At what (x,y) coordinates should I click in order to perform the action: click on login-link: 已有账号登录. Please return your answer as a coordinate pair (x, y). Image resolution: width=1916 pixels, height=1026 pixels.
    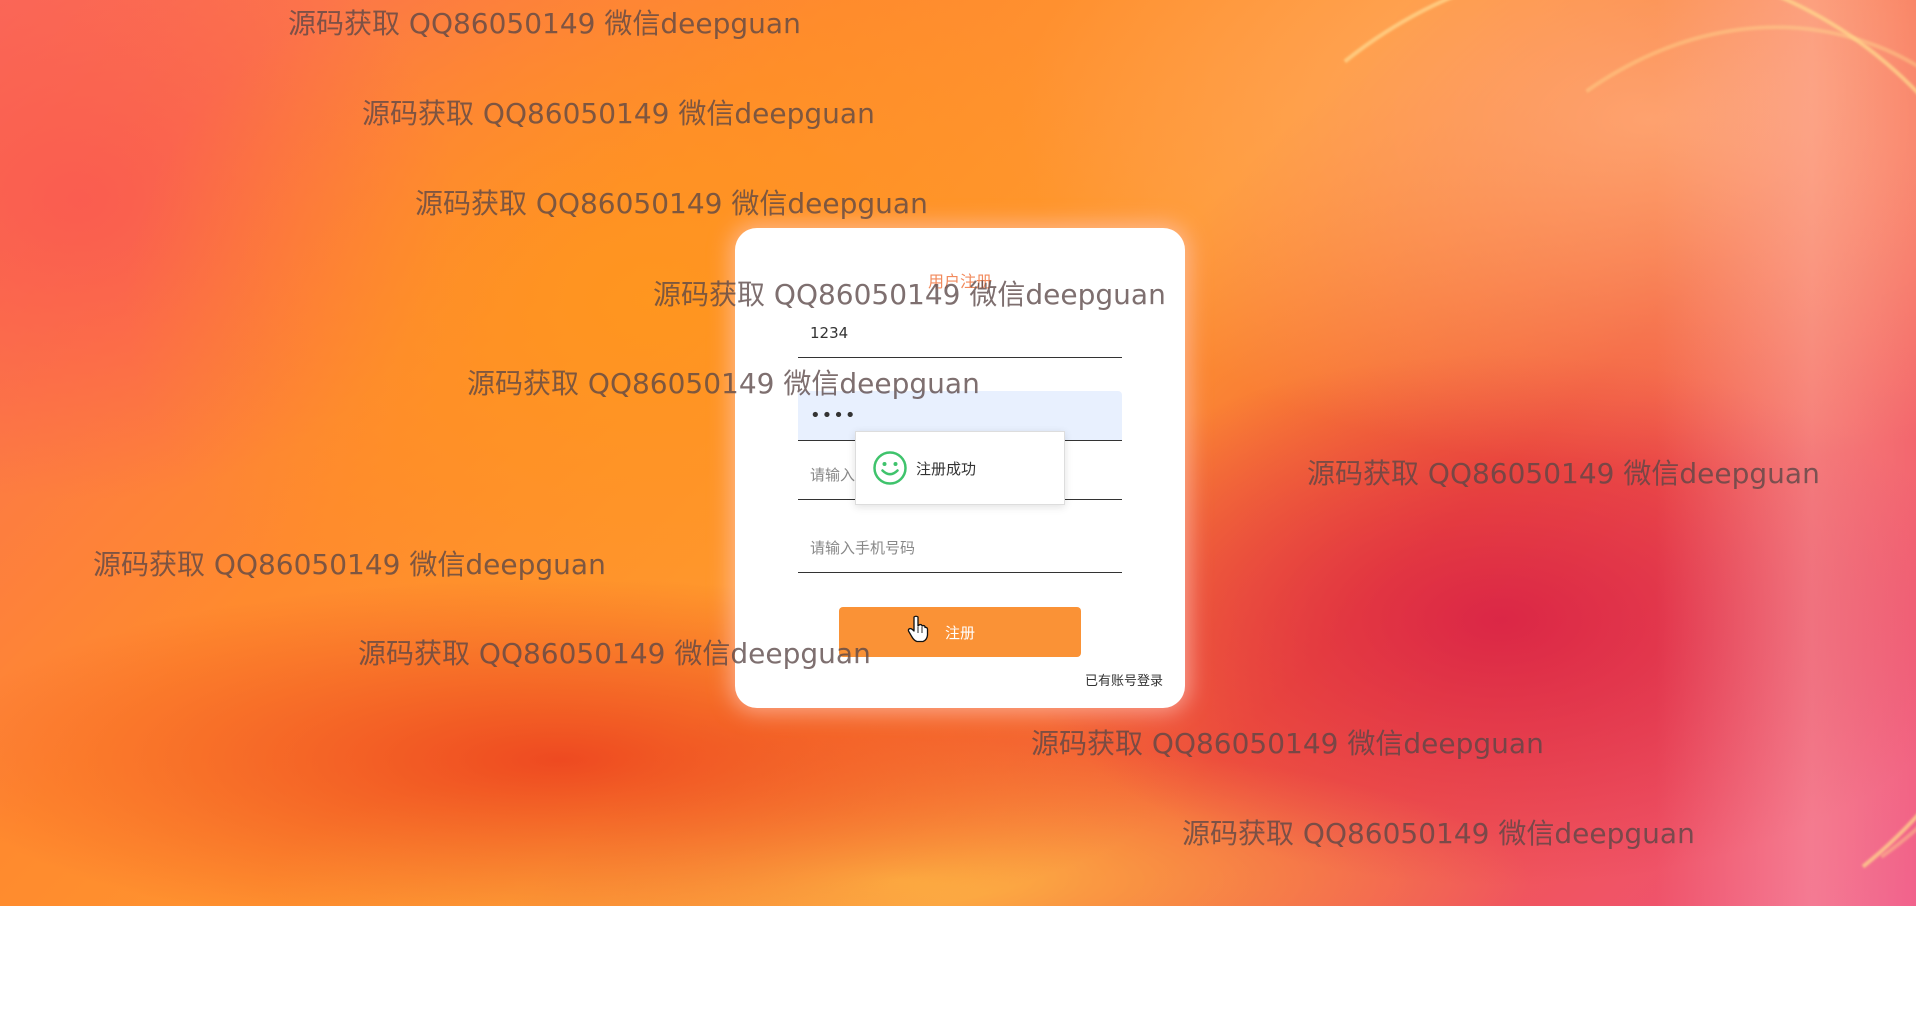
    Looking at the image, I should click on (1124, 679).